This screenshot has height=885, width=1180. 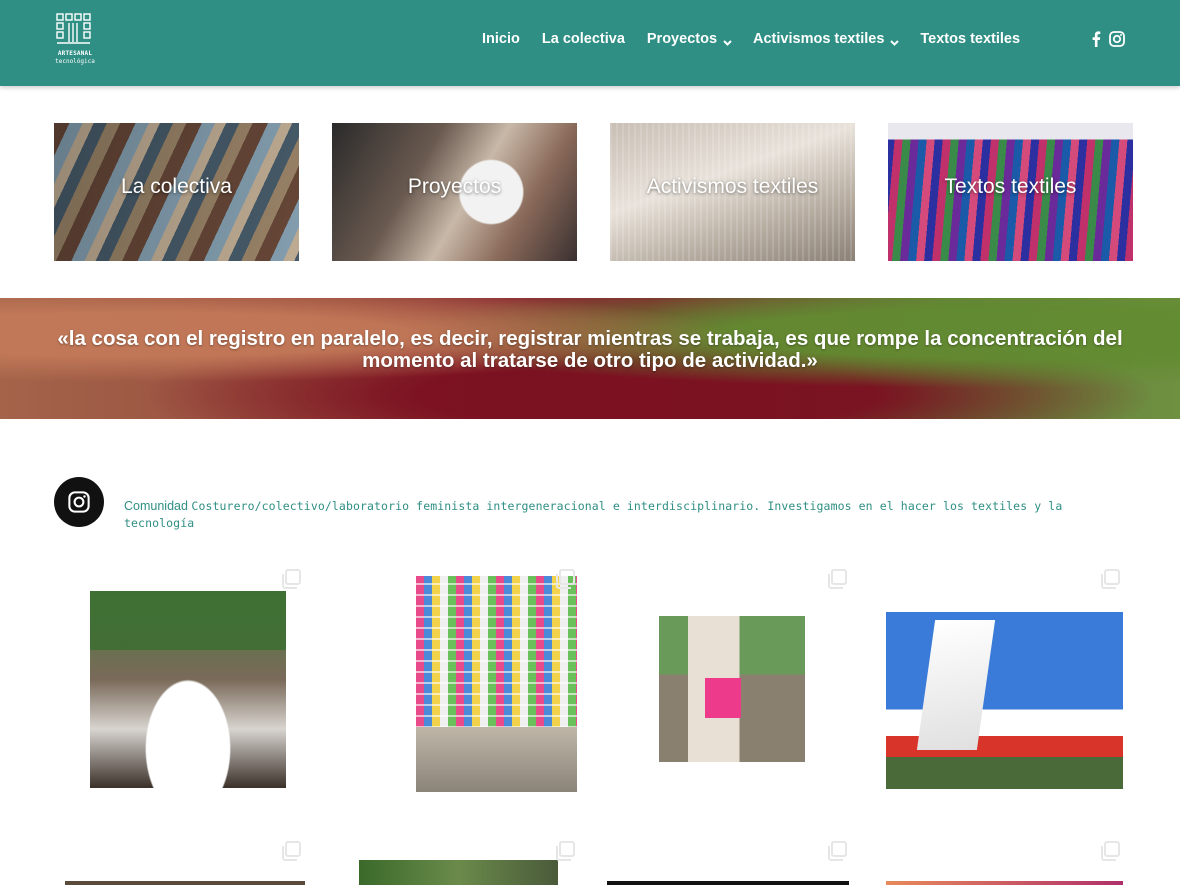 What do you see at coordinates (454, 186) in the screenshot?
I see `tile-label: Proyectos` at bounding box center [454, 186].